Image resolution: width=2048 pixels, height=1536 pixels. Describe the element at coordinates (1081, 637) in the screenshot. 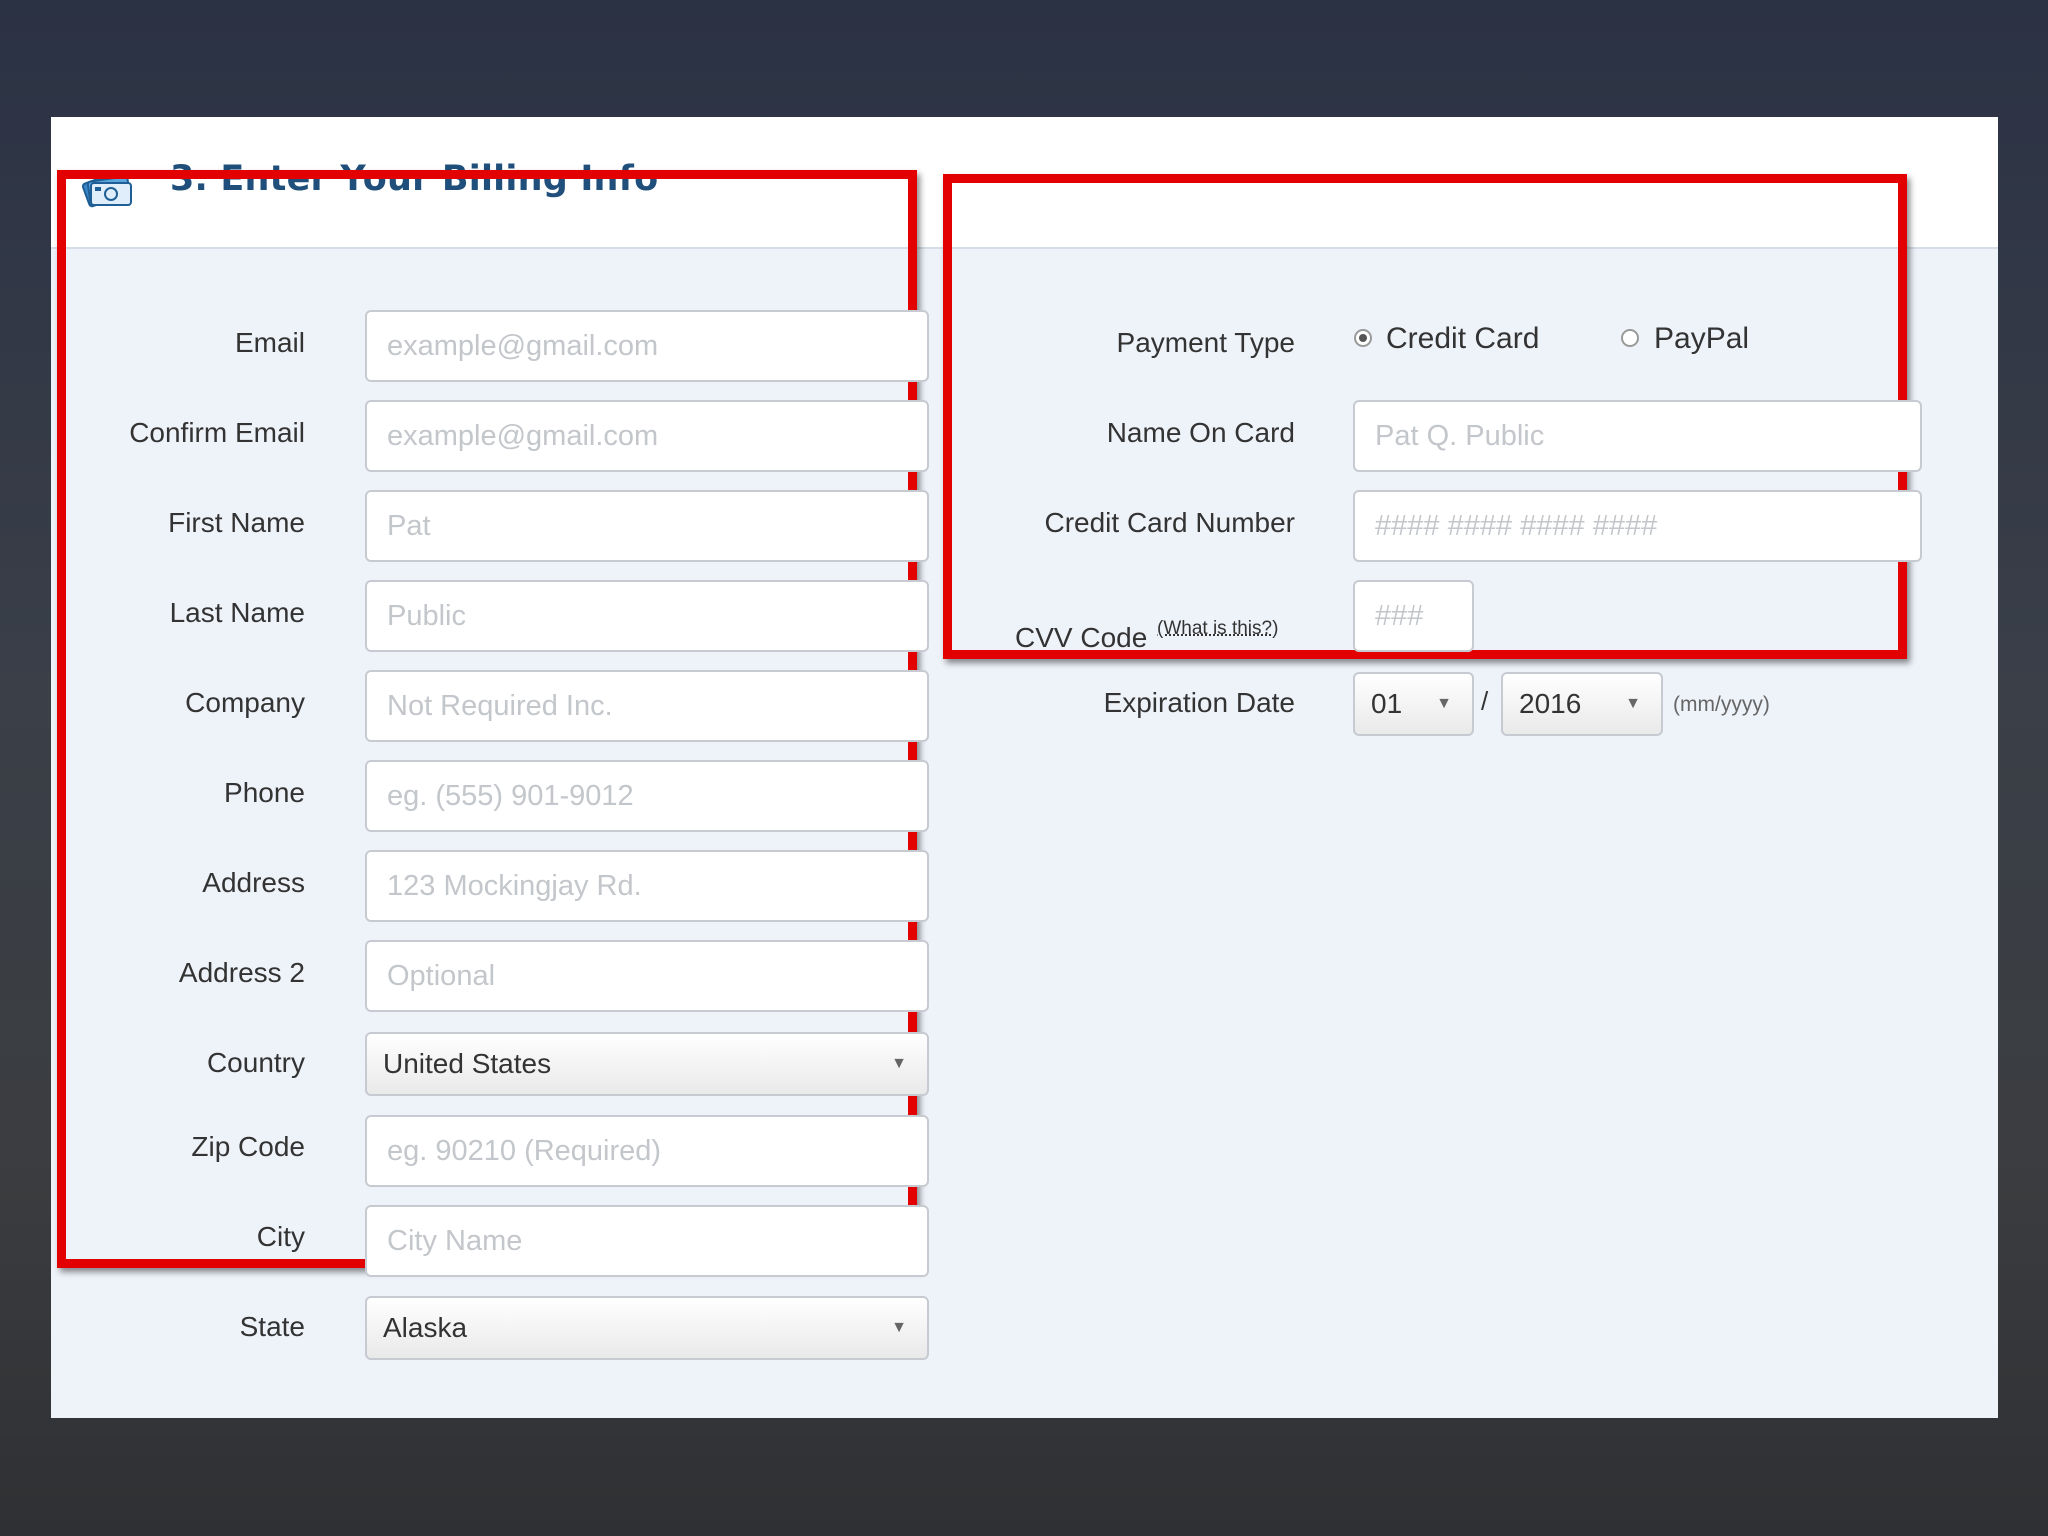

I see `cvv-label: CVV Code` at that location.